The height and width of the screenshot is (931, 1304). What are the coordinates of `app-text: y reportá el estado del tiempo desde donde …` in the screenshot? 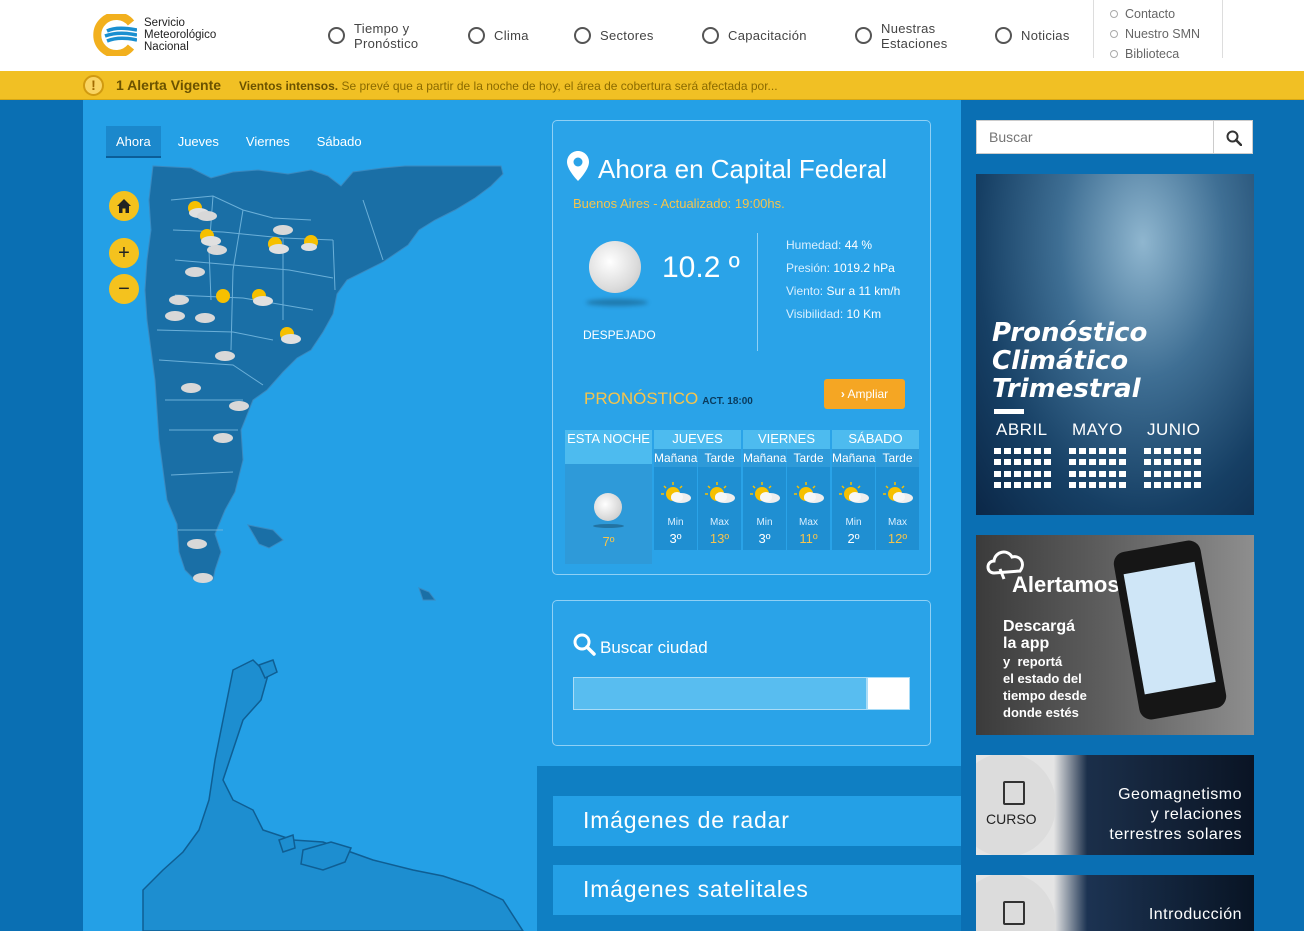 It's located at (1045, 687).